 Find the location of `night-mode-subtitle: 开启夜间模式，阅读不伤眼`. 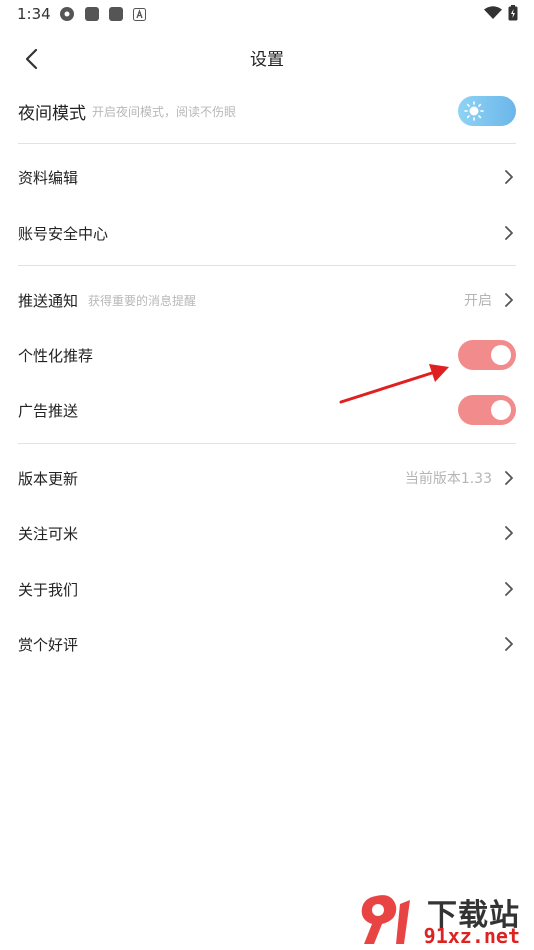

night-mode-subtitle: 开启夜间模式，阅读不伤眼 is located at coordinates (164, 111).